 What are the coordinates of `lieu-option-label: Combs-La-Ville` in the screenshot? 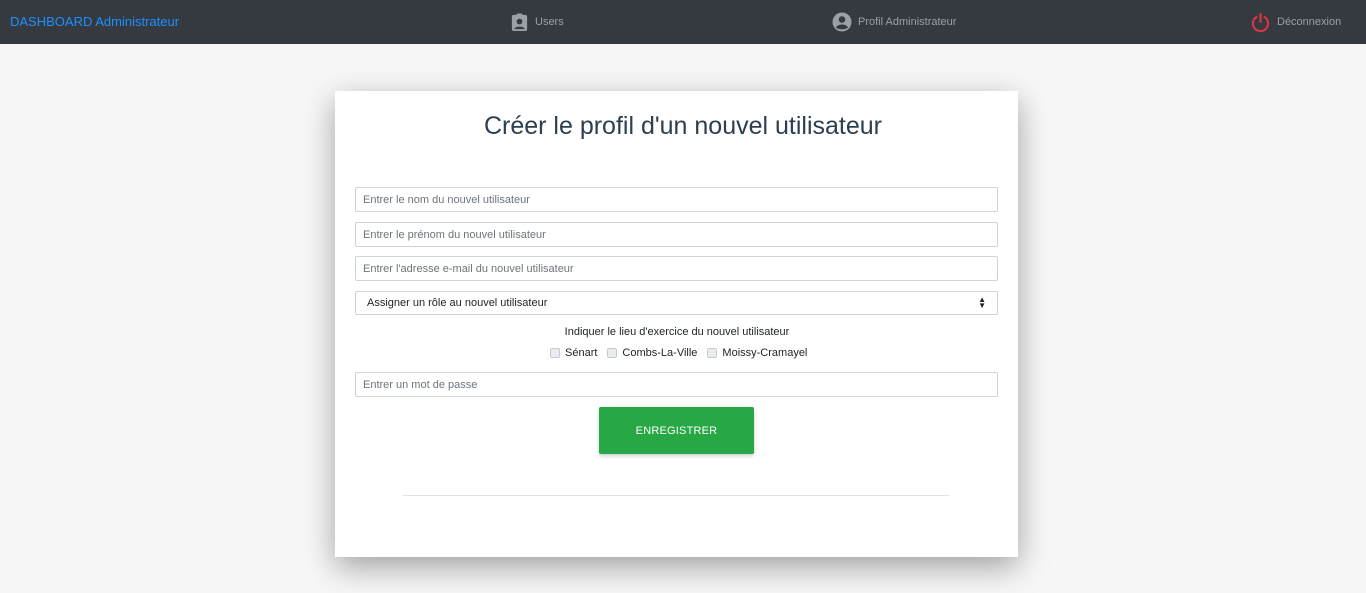 It's located at (660, 353).